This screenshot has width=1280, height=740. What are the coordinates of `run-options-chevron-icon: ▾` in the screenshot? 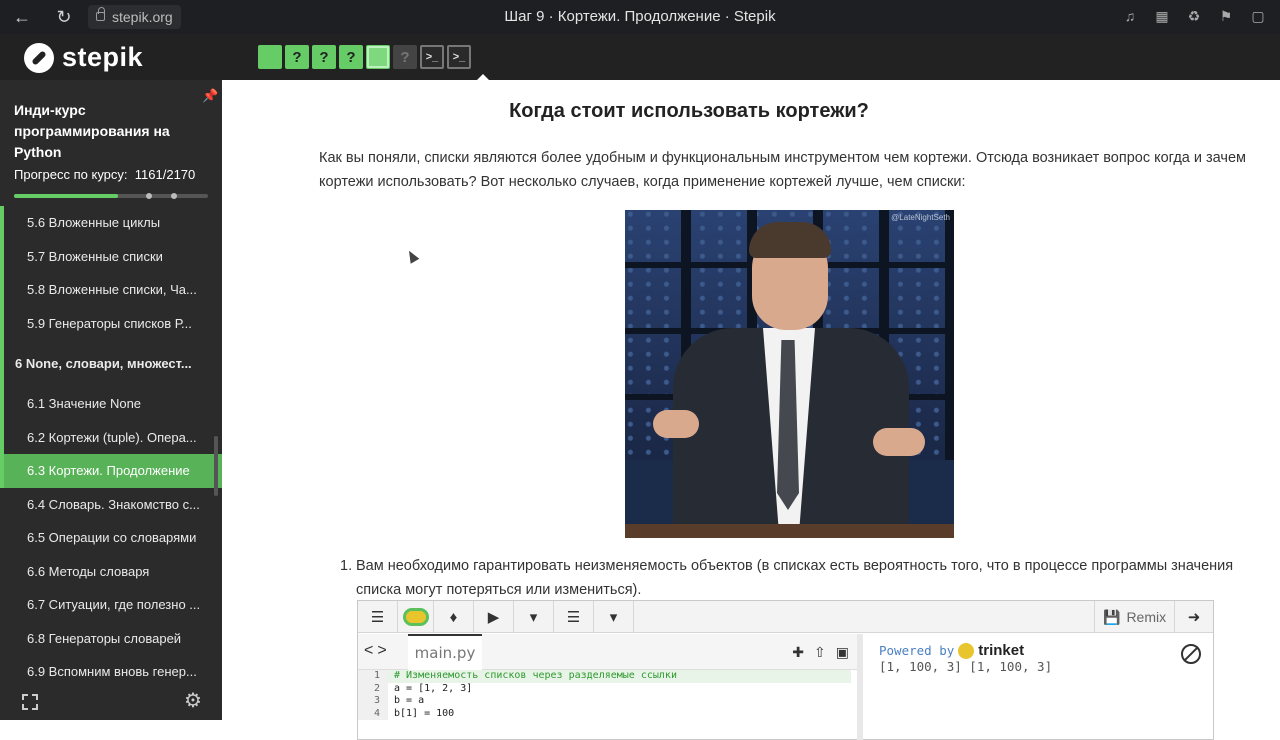 It's located at (534, 617).